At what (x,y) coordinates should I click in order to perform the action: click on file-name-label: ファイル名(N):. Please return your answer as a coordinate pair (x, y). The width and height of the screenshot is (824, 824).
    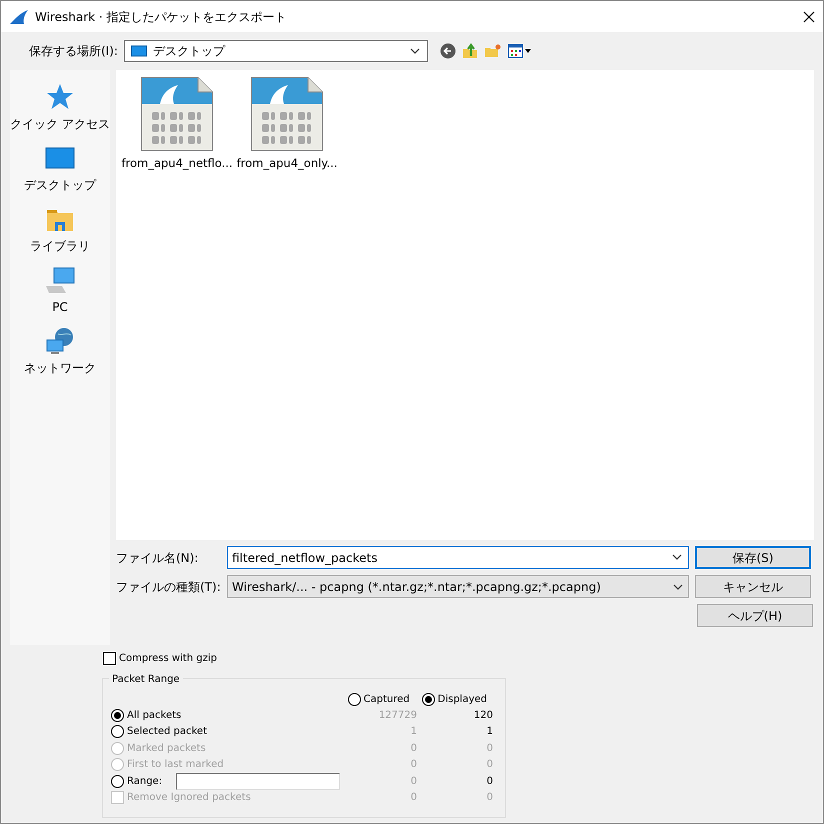
    Looking at the image, I should click on (158, 558).